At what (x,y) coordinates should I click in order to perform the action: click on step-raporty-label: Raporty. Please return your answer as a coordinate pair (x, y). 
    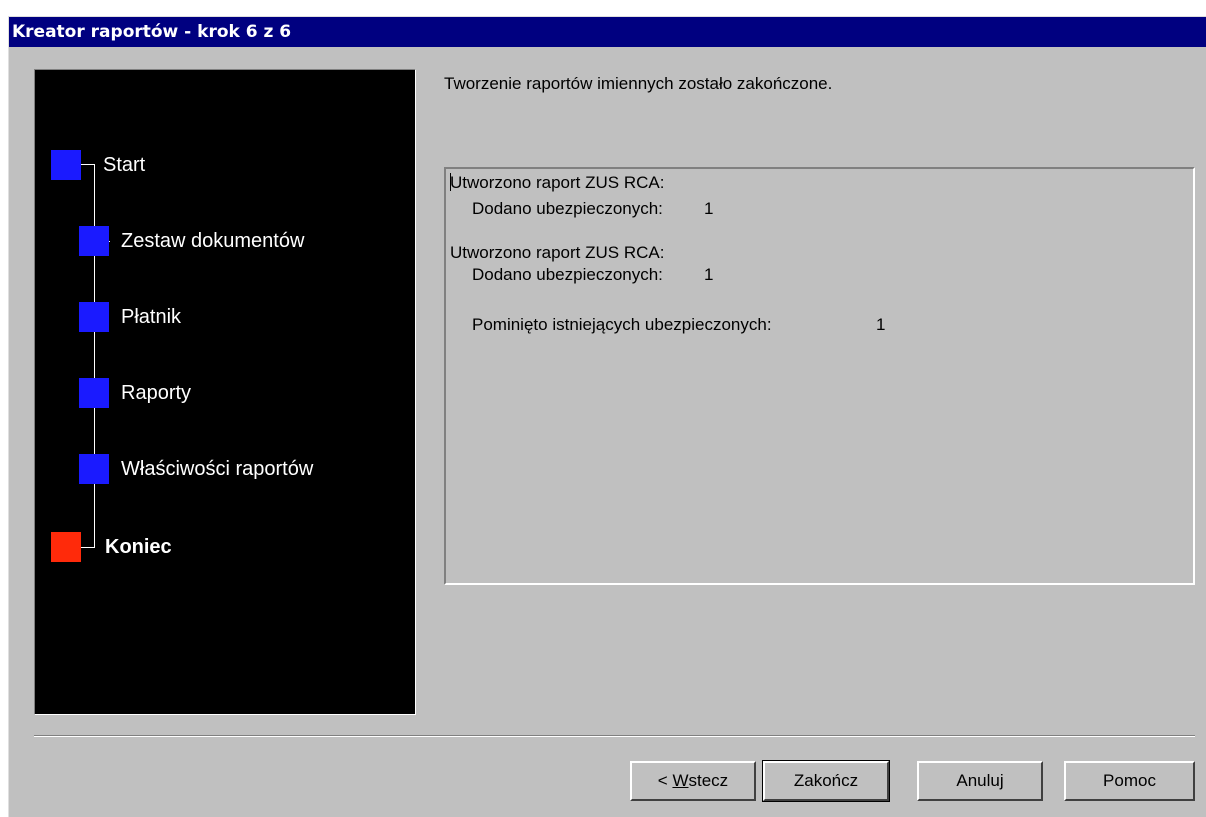
    Looking at the image, I should click on (156, 393).